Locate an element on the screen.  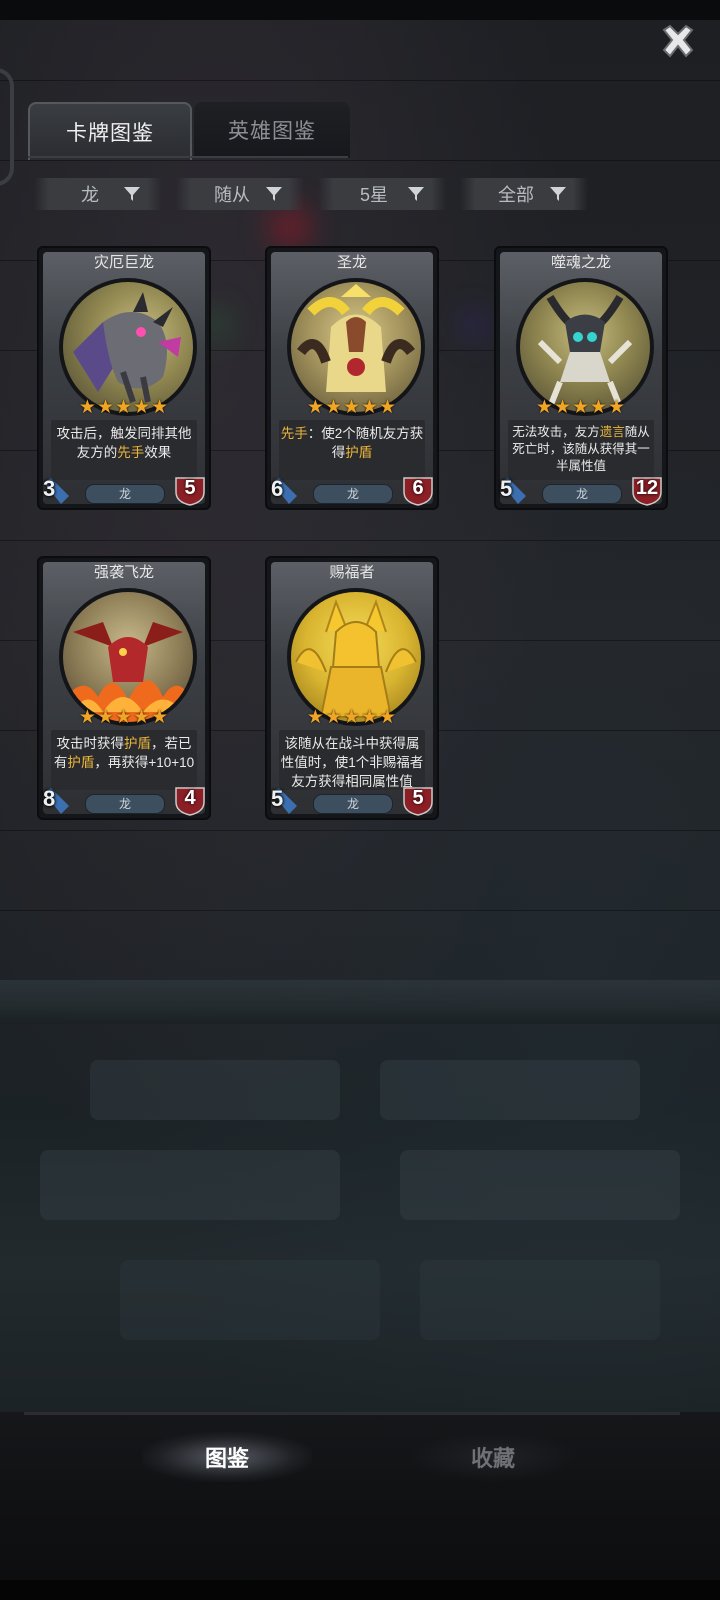
card-description: 攻击后，触发同排其他友方的先手效果 is located at coordinates (124, 450).